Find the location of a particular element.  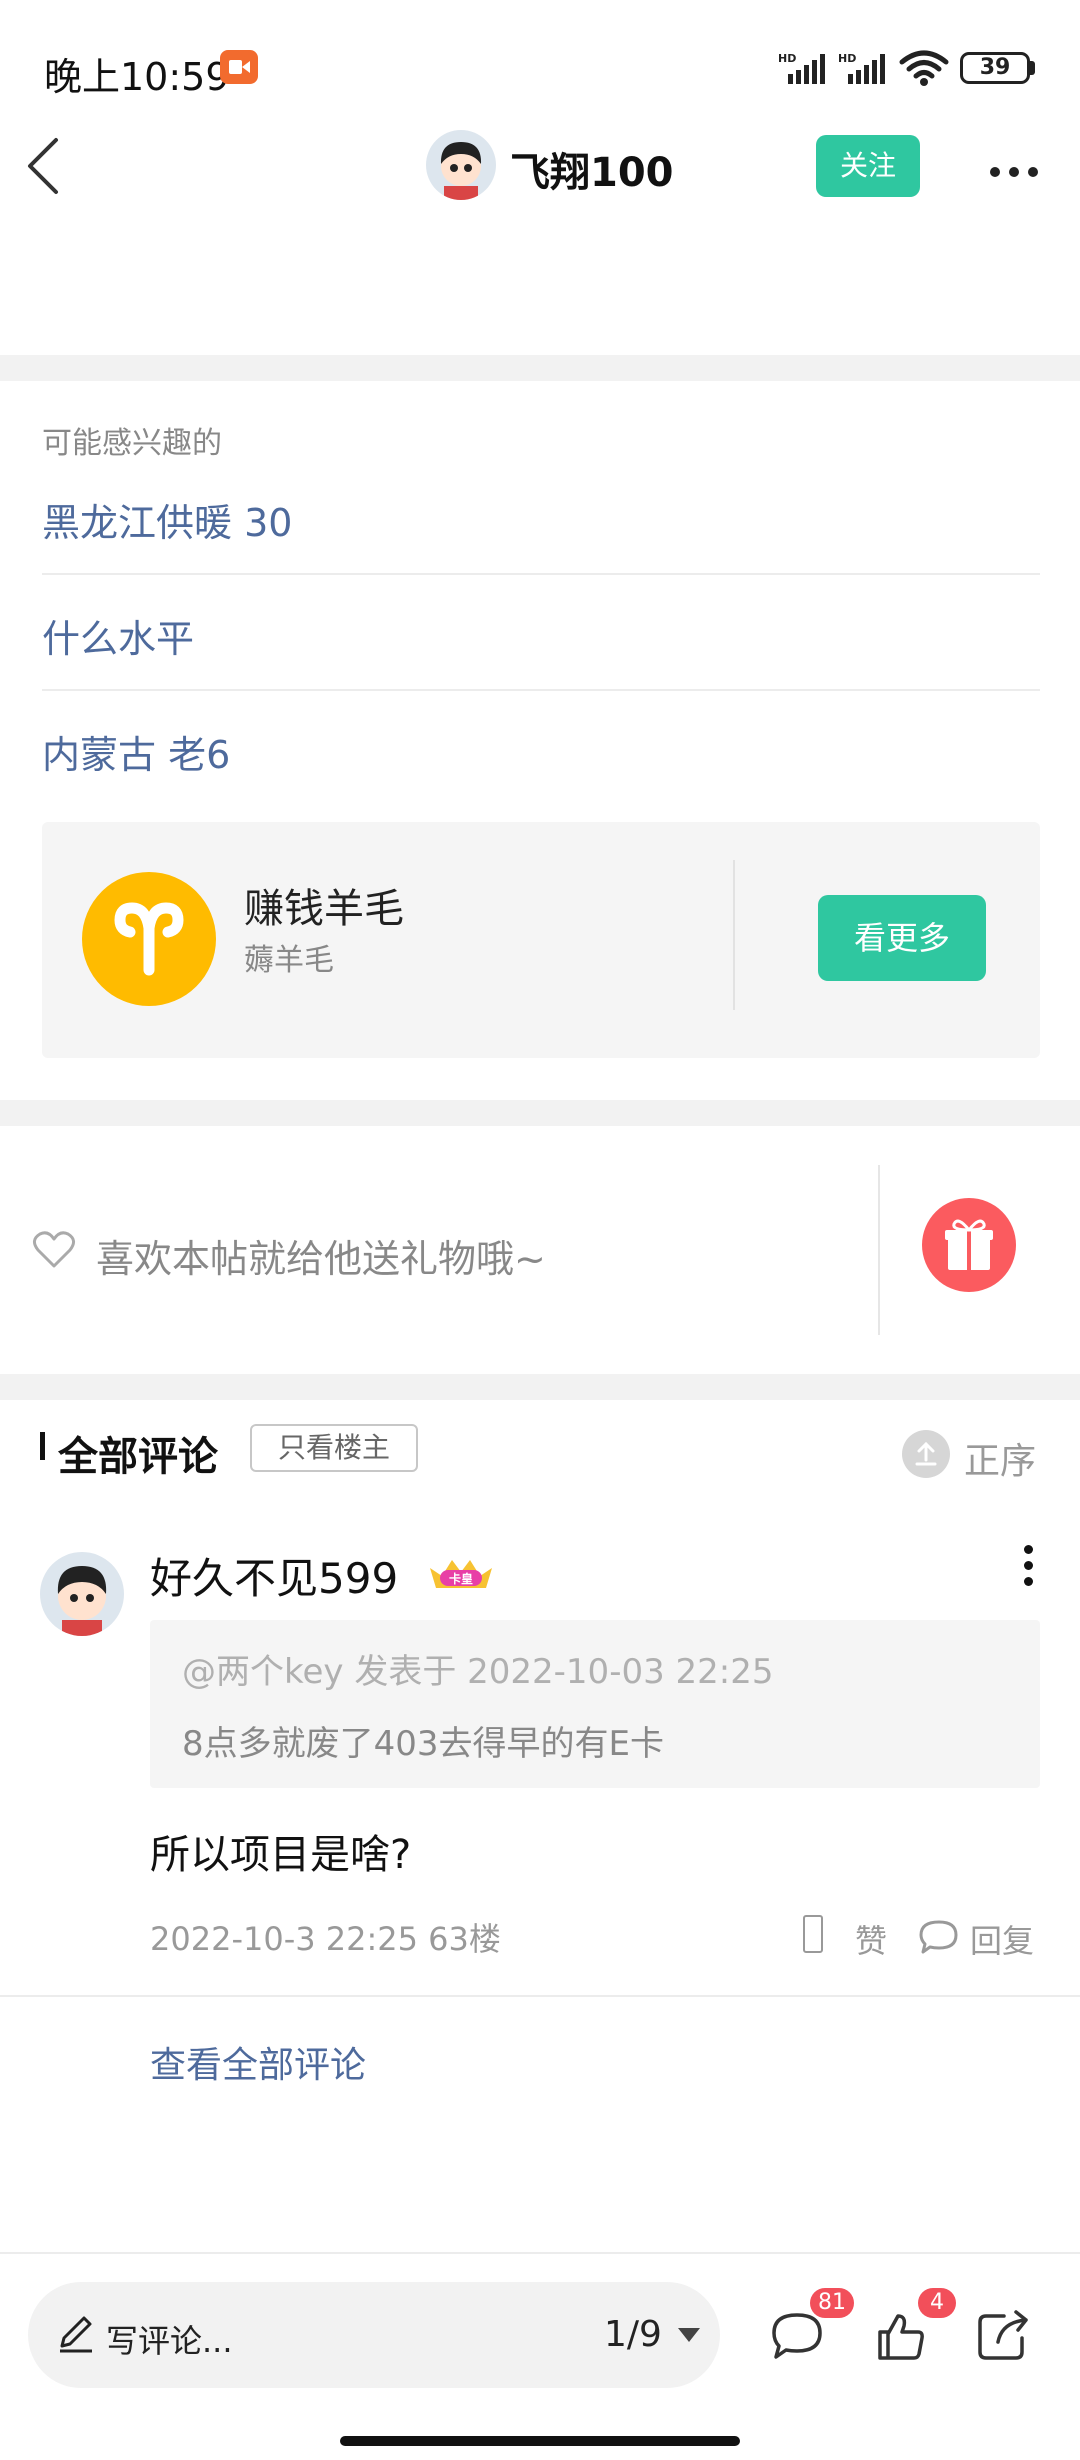

battery-icon: 39 is located at coordinates (995, 68).